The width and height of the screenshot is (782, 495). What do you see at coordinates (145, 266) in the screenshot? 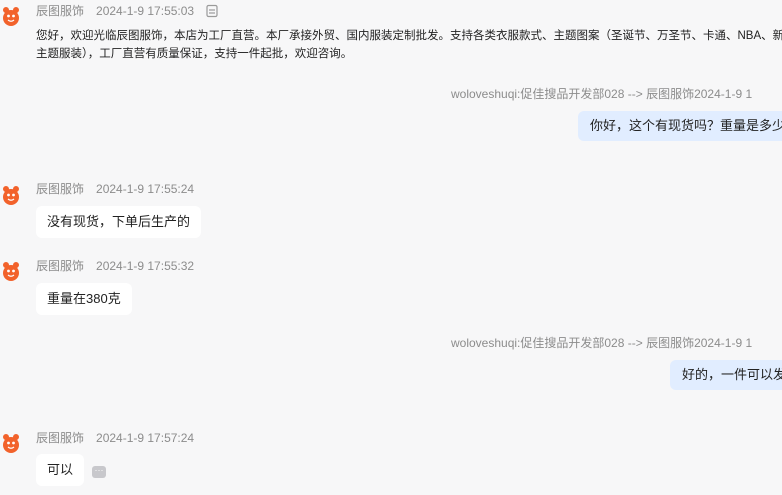
I see `message-time: 2024-1-9 17:55:32` at bounding box center [145, 266].